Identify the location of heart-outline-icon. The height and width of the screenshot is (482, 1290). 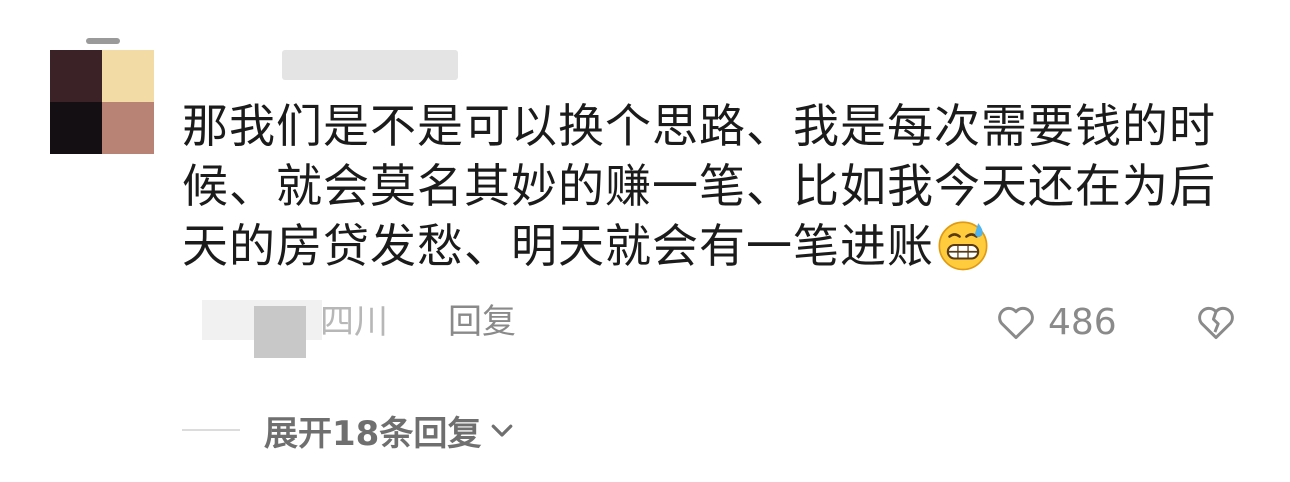
(1016, 323).